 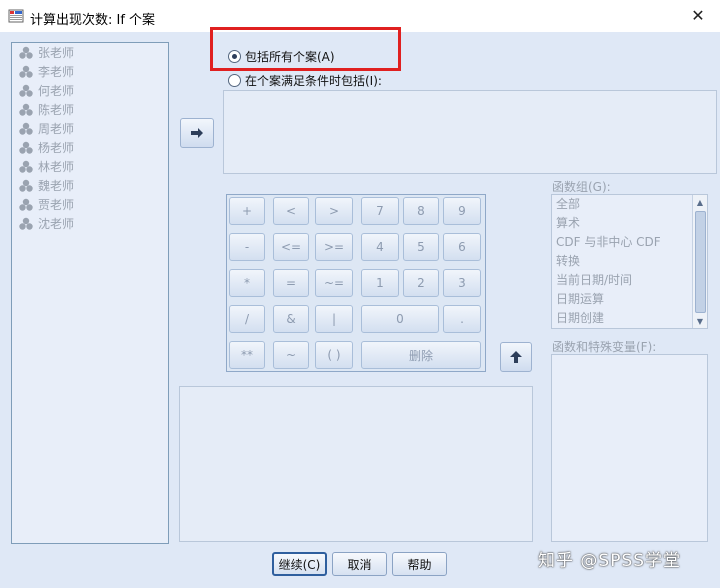 What do you see at coordinates (629, 280) in the screenshot?
I see `function-group-item: 当前日期/时间` at bounding box center [629, 280].